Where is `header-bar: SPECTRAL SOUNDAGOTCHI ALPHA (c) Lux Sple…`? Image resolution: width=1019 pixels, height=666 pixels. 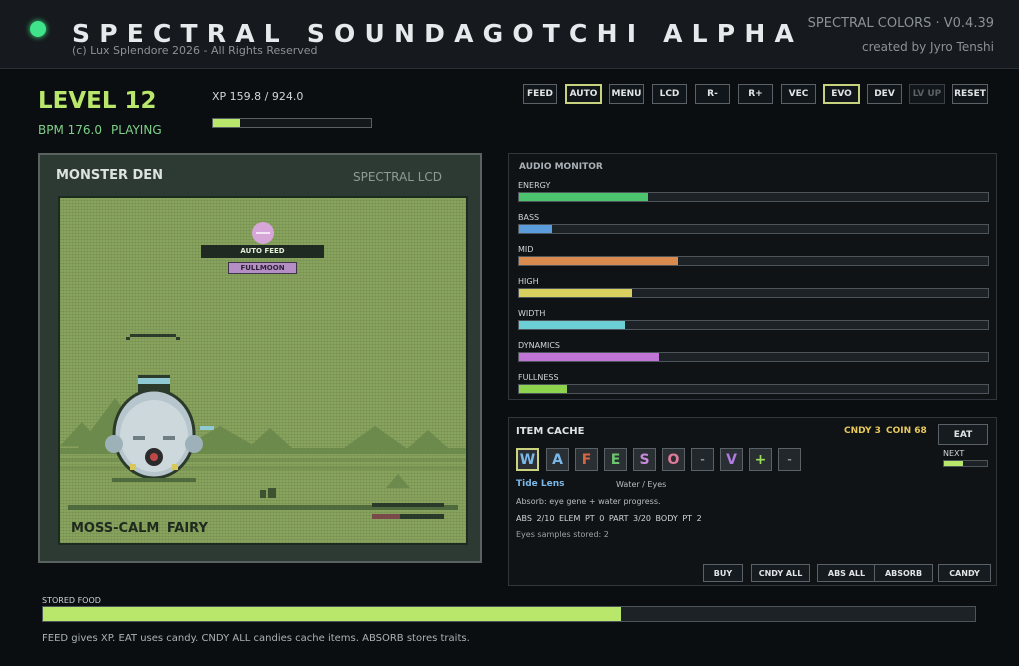 header-bar: SPECTRAL SOUNDAGOTCHI ALPHA (c) Lux Sple… is located at coordinates (509, 34).